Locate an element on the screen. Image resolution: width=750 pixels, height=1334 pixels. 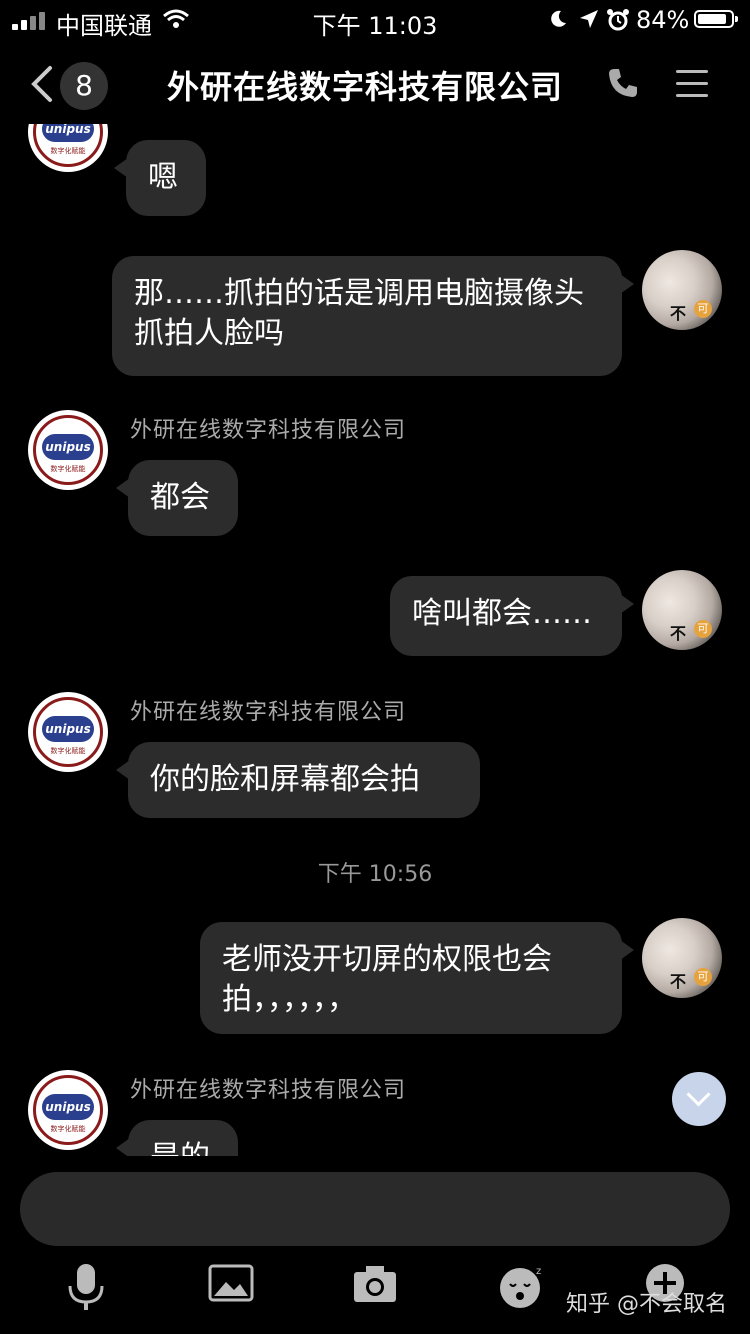
message-bubble: 老师没开切屏的权限也会拍，，，，，， is located at coordinates (417, 978).